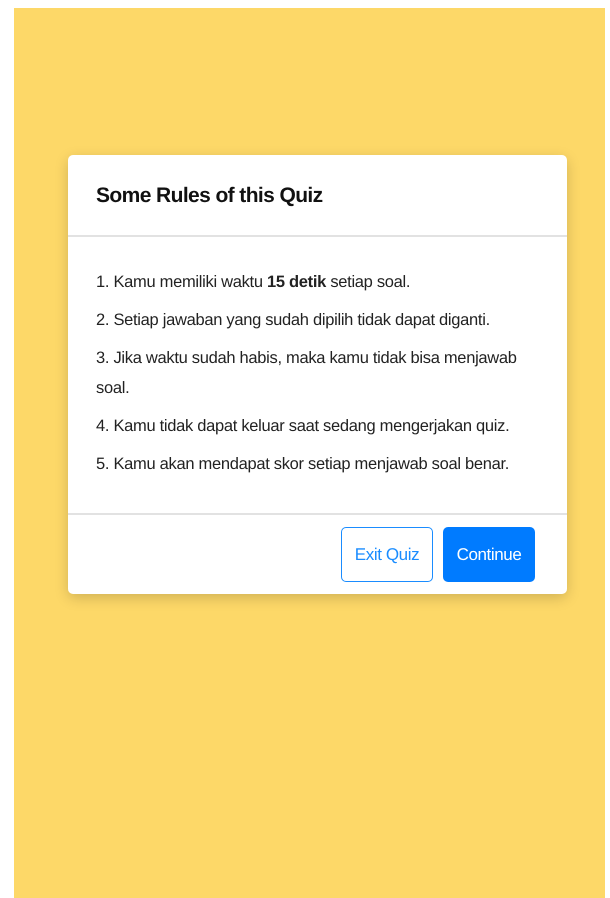 This screenshot has height=898, width=610. I want to click on exit-button: Exit Quiz, so click(387, 554).